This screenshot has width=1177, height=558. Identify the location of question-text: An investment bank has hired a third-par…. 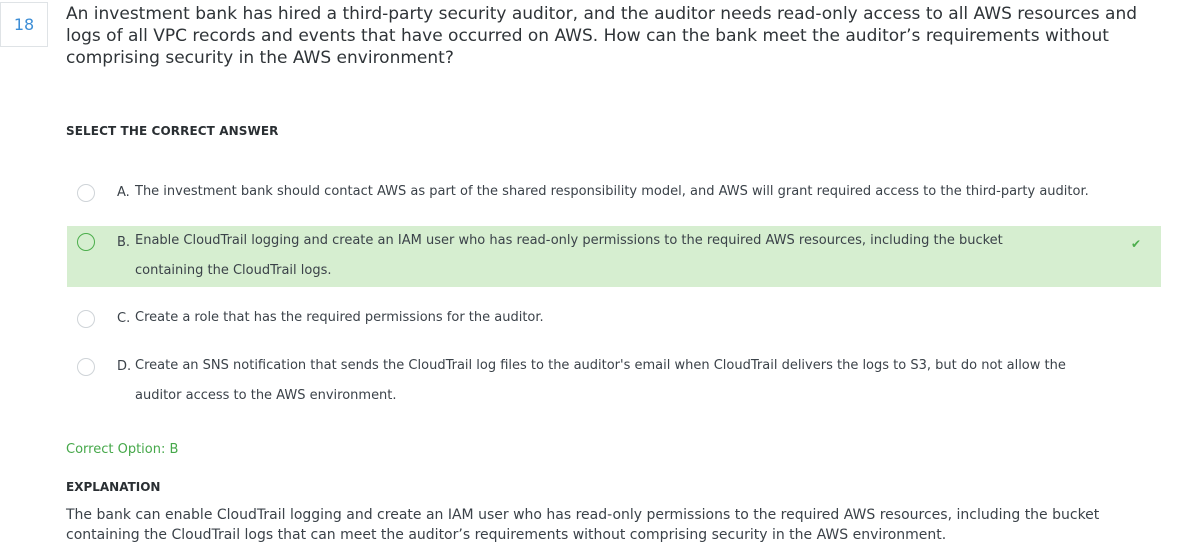
(602, 36).